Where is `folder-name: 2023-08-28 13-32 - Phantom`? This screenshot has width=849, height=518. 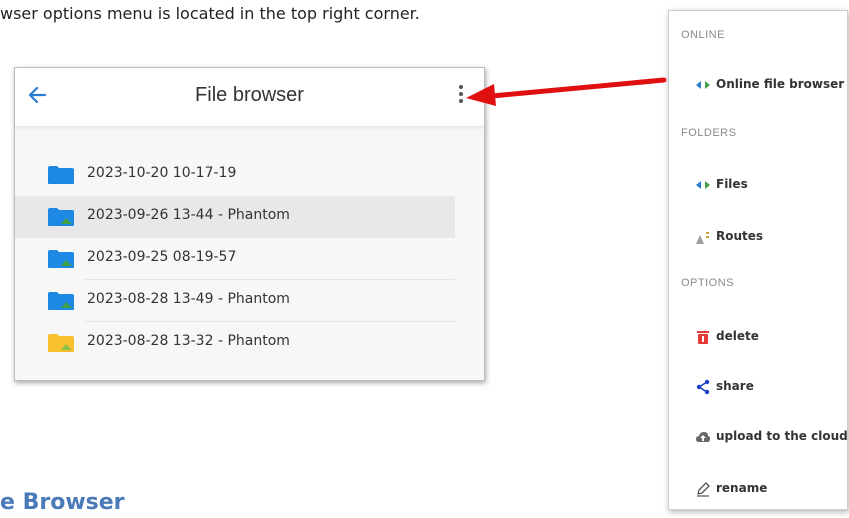
folder-name: 2023-08-28 13-32 - Phantom is located at coordinates (188, 341).